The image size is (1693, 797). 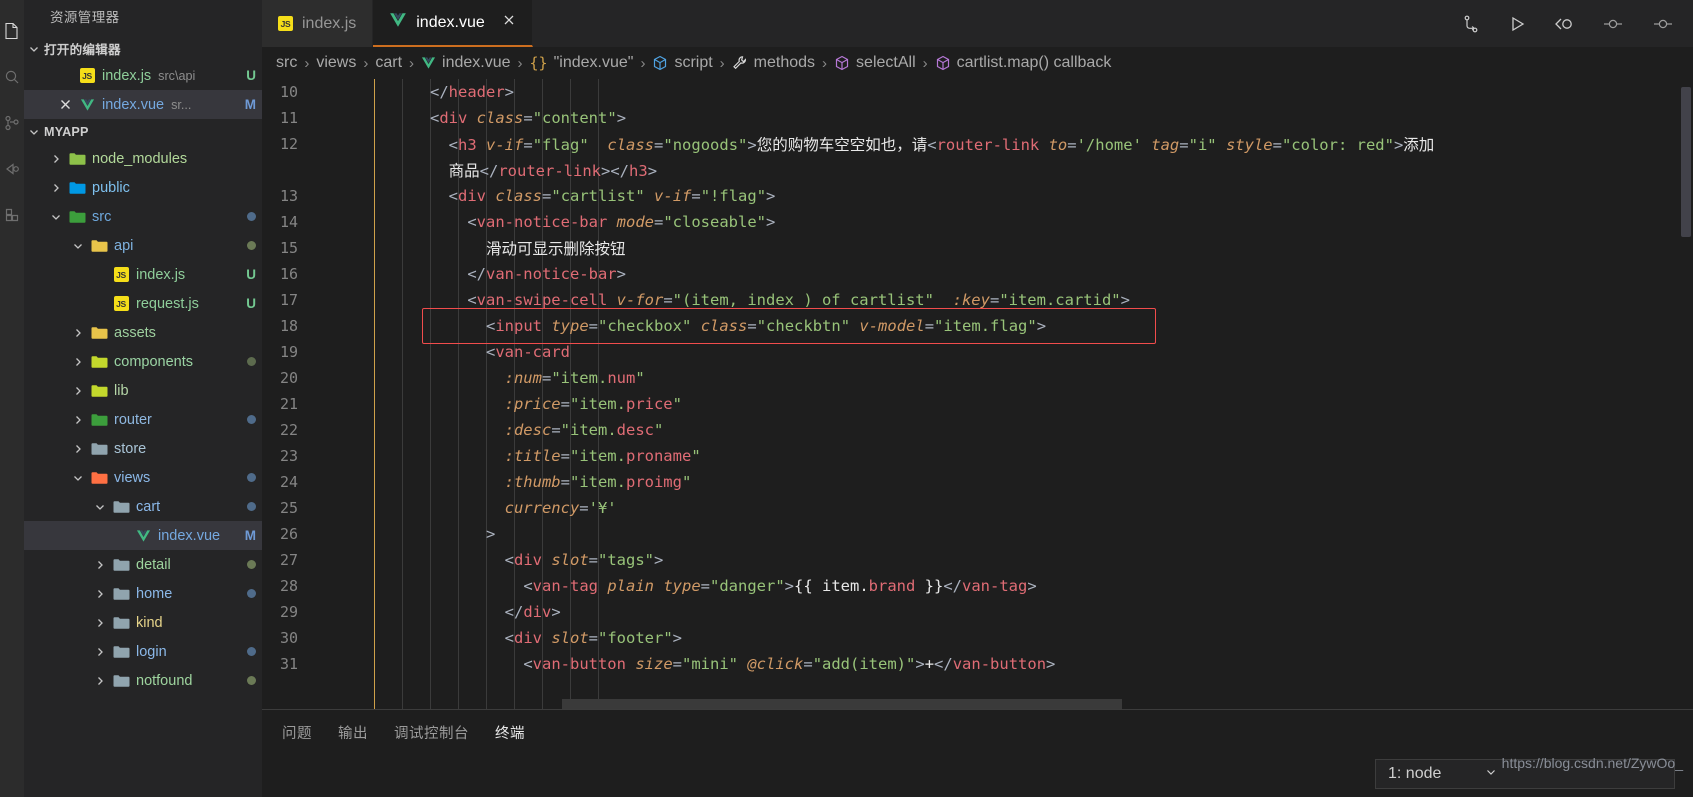 I want to click on panel-tab-输出: 输出, so click(x=353, y=732).